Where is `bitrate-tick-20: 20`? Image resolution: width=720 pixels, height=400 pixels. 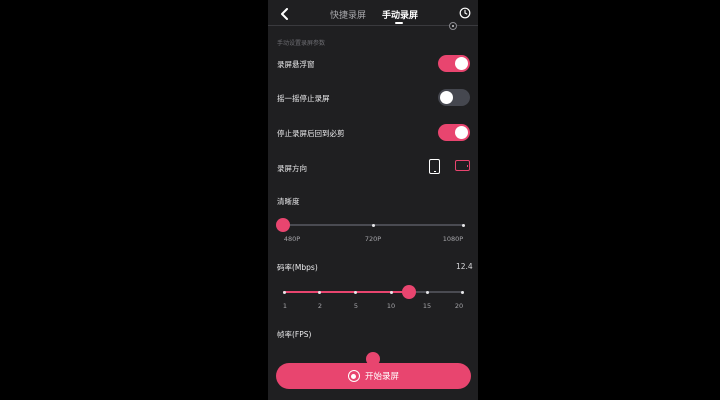 bitrate-tick-20: 20 is located at coordinates (459, 306).